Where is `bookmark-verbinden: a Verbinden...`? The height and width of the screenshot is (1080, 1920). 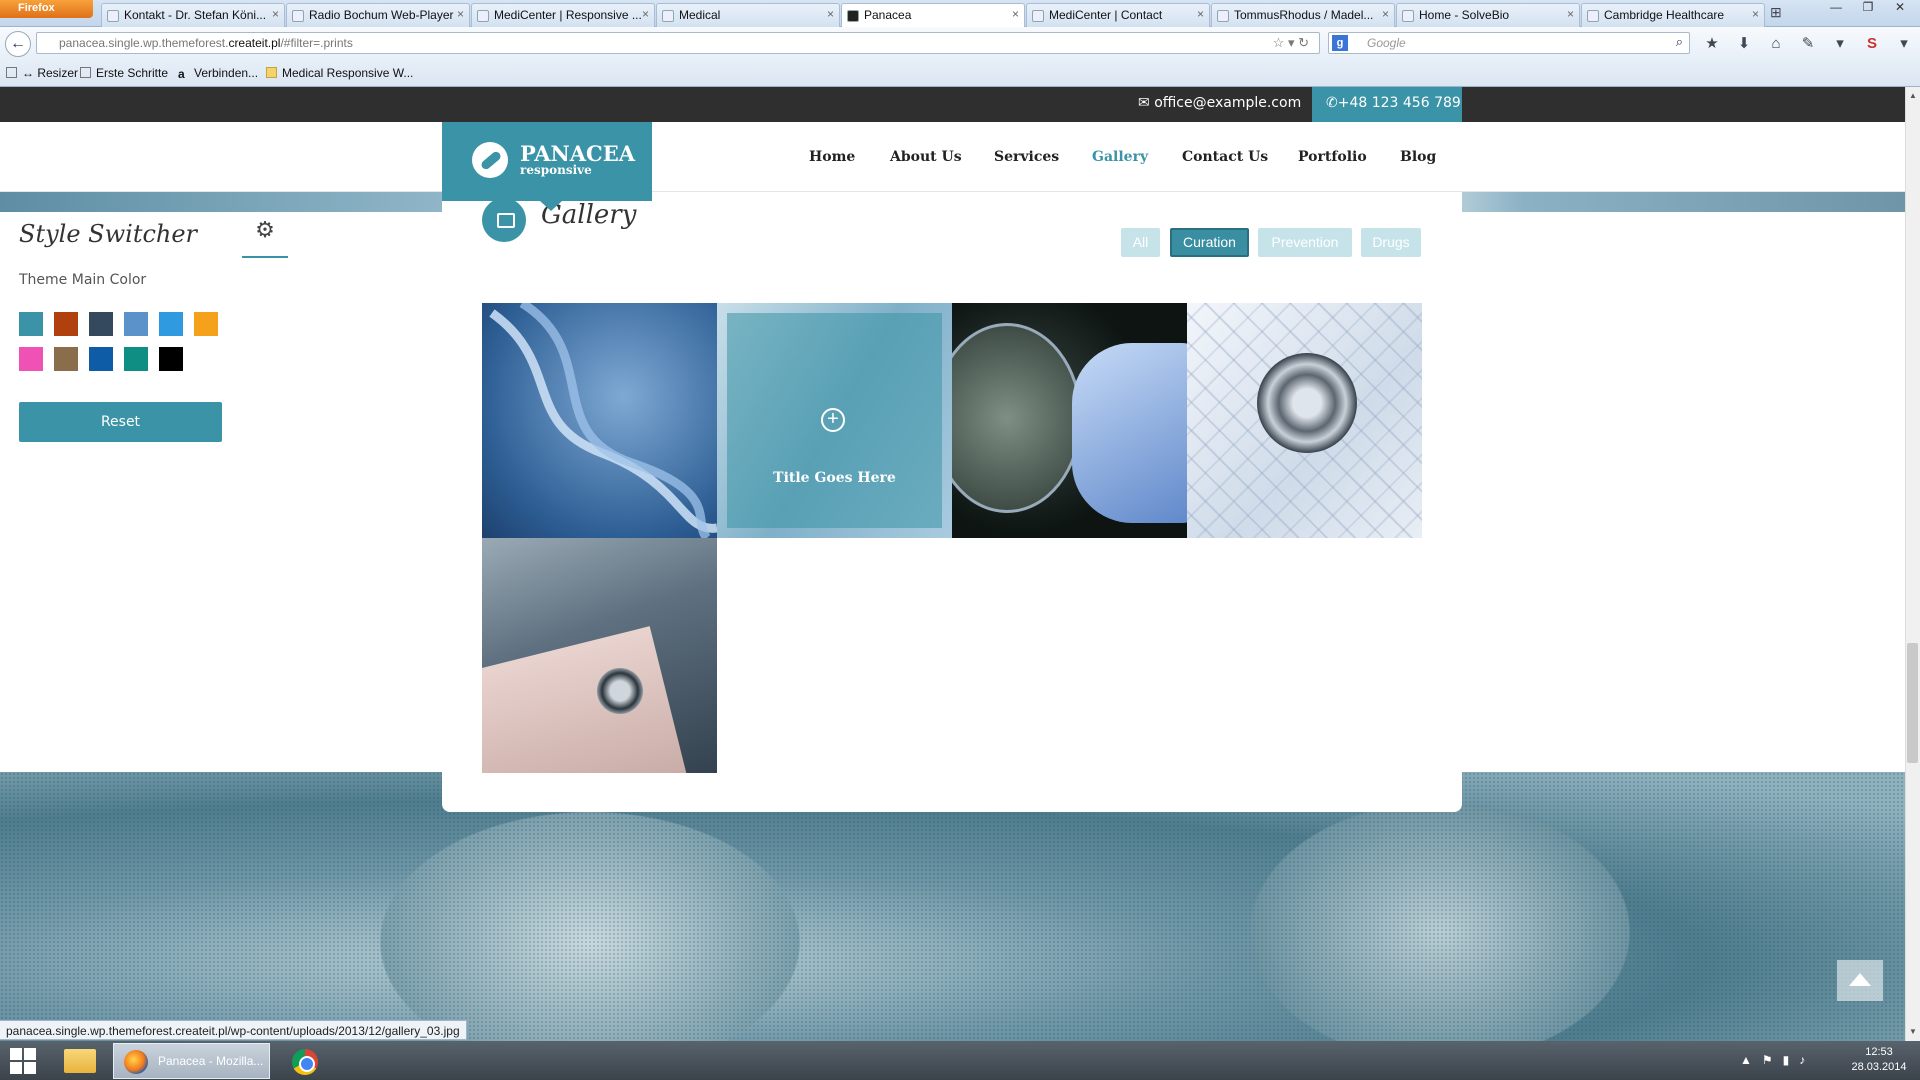 bookmark-verbinden: a Verbinden... is located at coordinates (218, 73).